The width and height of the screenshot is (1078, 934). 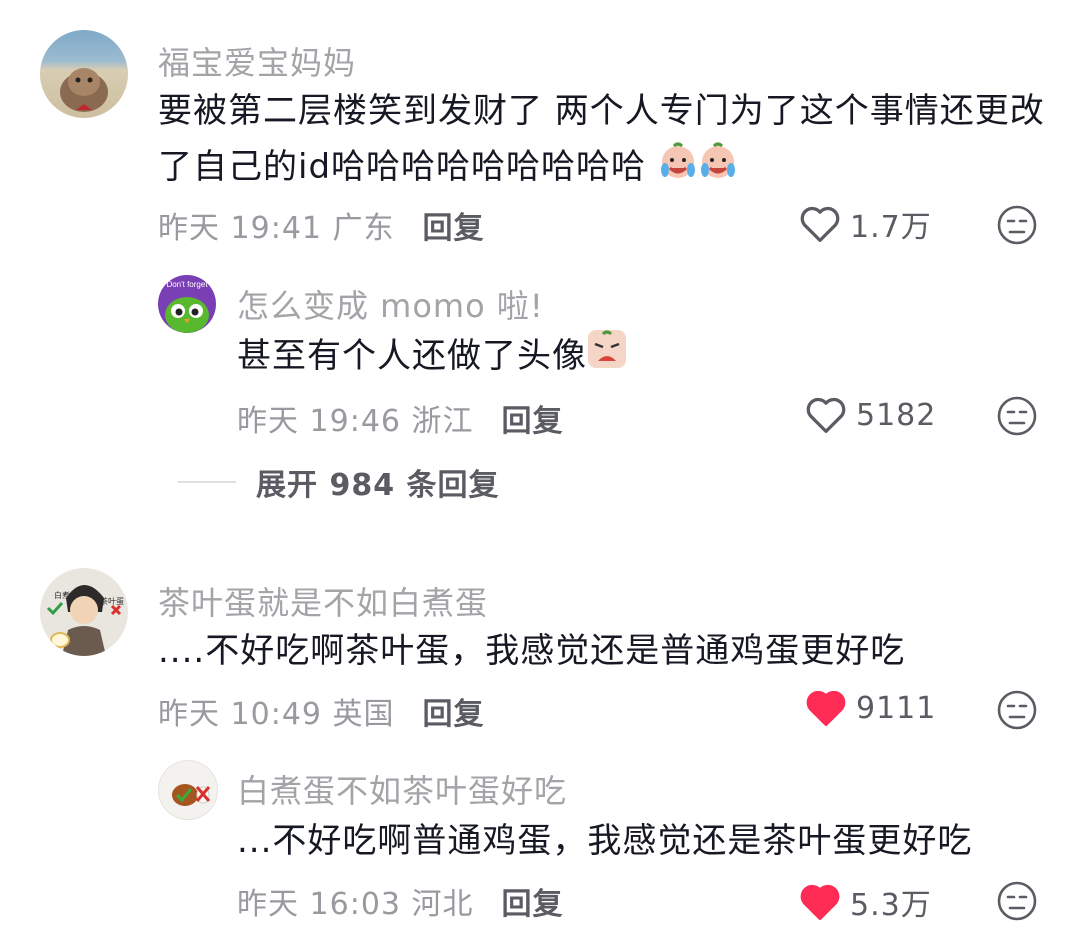 What do you see at coordinates (276, 228) in the screenshot?
I see `timestamp-location: 昨天 19:41 广东` at bounding box center [276, 228].